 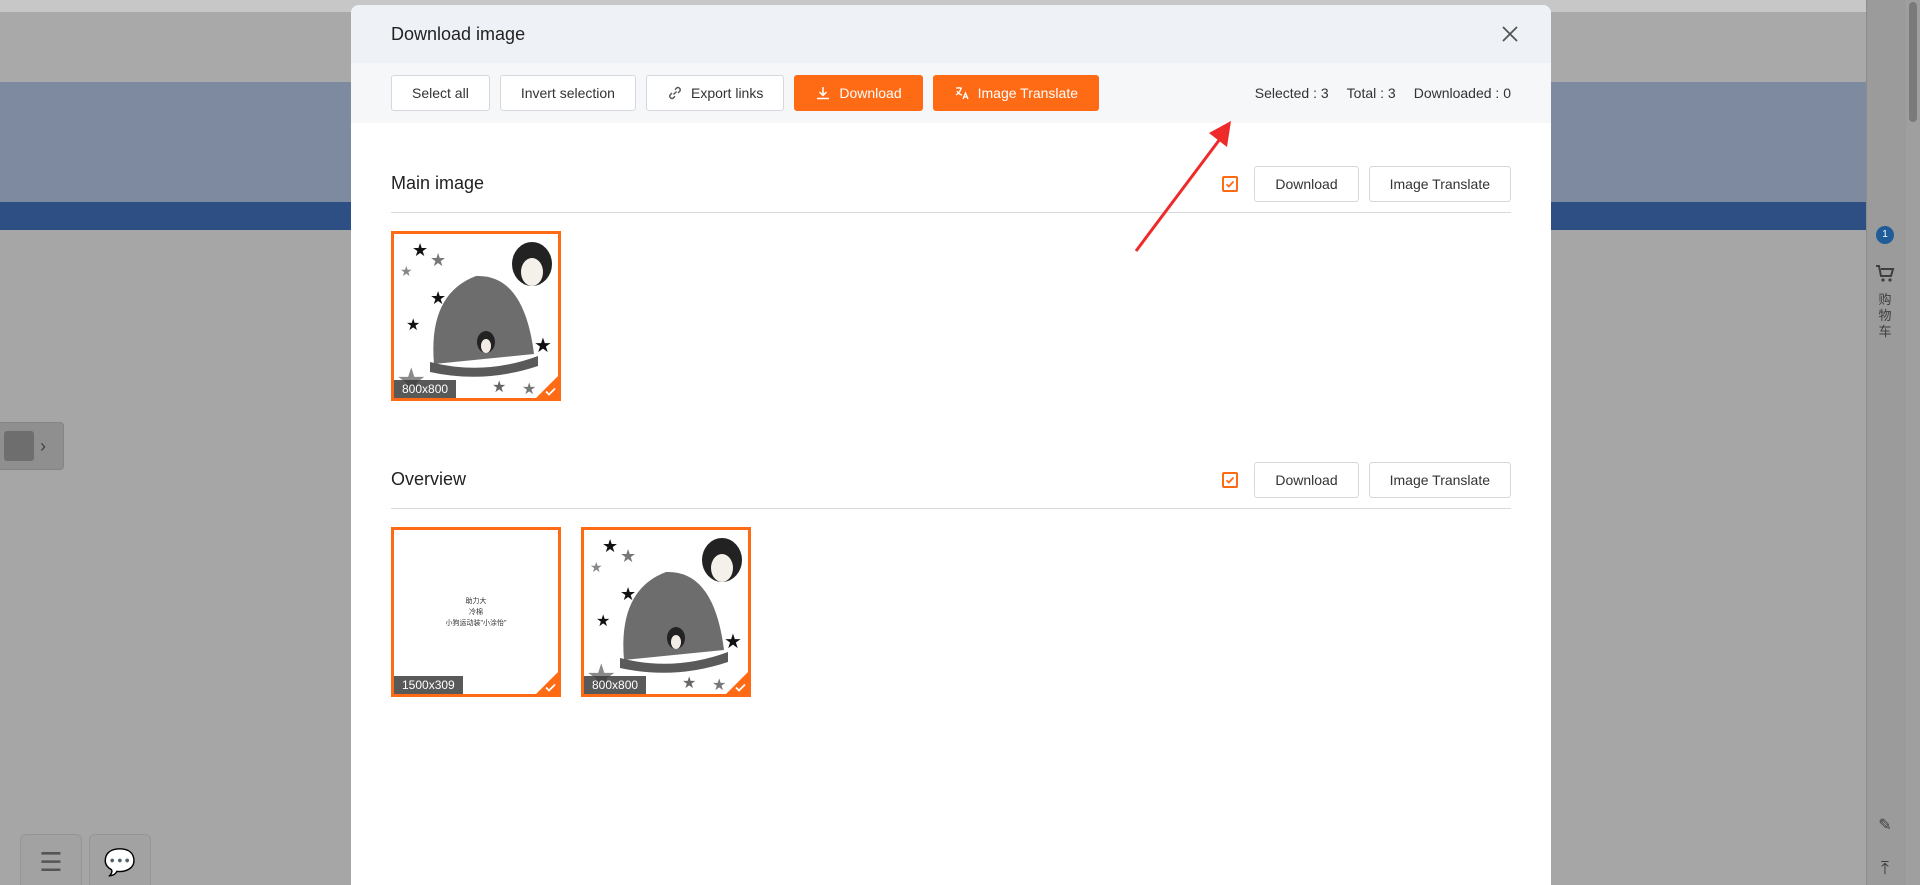 I want to click on download-all-label: Download, so click(x=870, y=93).